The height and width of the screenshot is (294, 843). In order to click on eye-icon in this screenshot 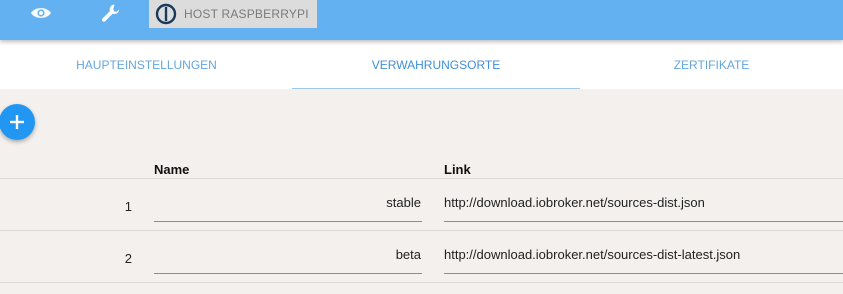, I will do `click(41, 13)`.